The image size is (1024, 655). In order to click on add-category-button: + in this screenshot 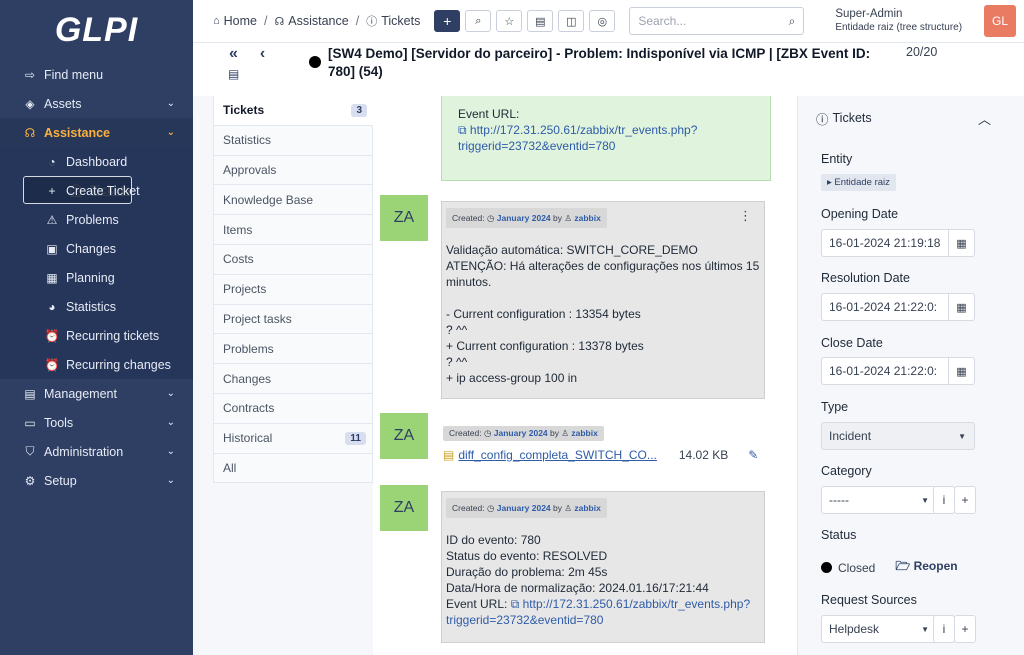, I will do `click(965, 500)`.